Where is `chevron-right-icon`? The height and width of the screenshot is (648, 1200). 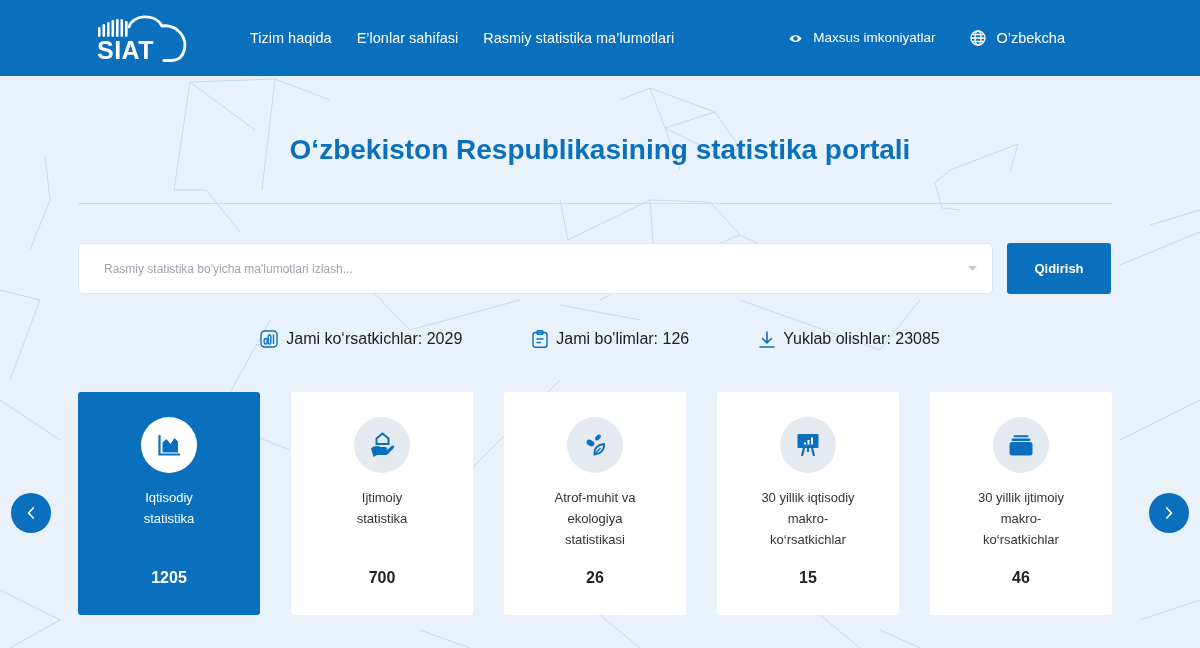 chevron-right-icon is located at coordinates (1169, 513).